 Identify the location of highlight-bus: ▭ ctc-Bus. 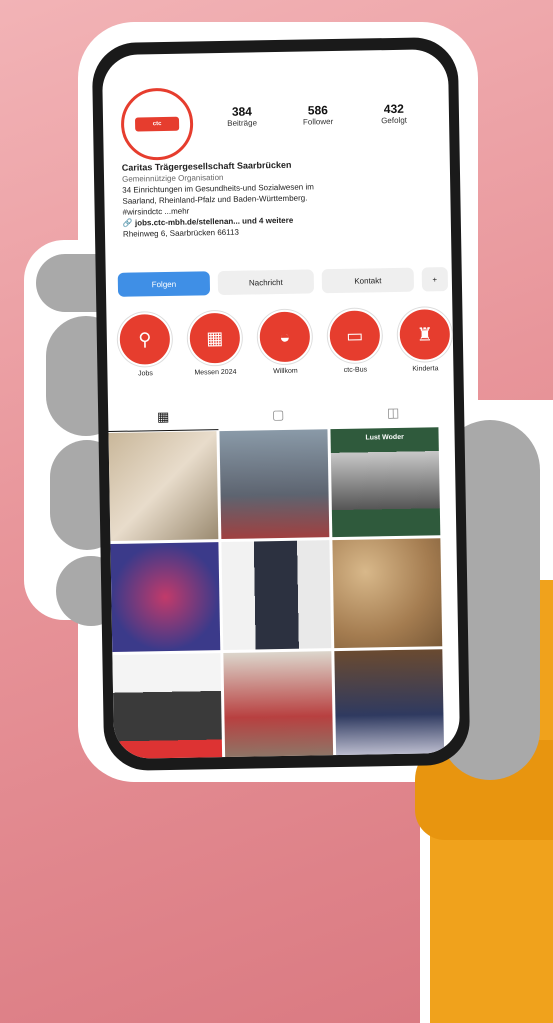
(354, 341).